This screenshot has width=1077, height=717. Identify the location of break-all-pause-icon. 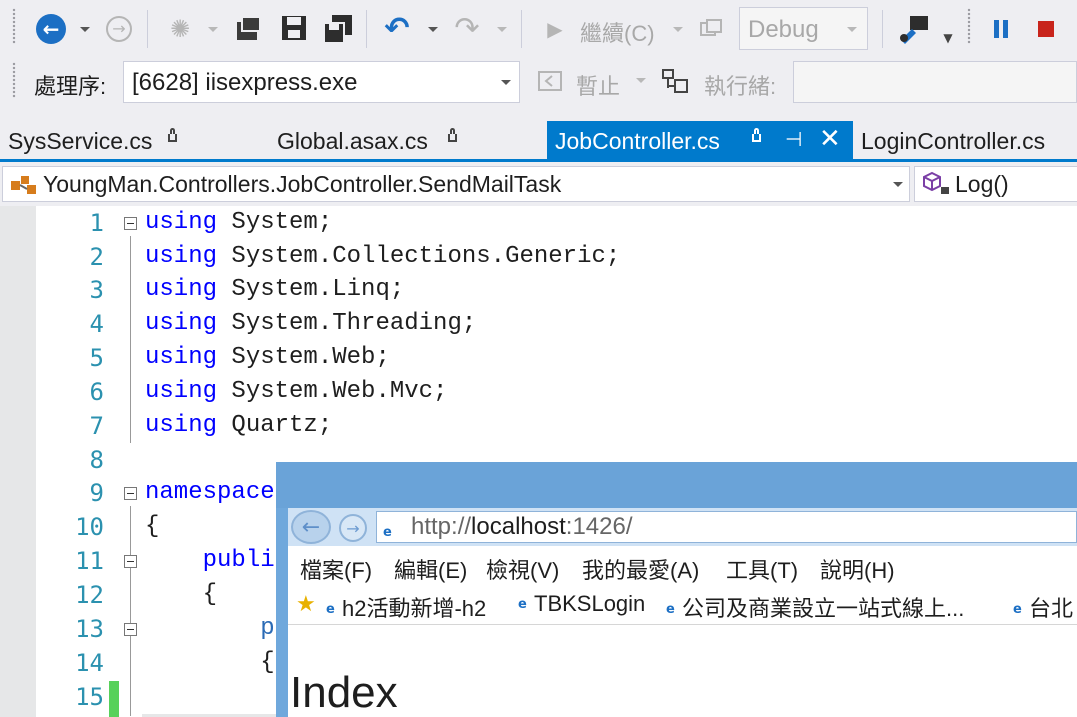
(1001, 29).